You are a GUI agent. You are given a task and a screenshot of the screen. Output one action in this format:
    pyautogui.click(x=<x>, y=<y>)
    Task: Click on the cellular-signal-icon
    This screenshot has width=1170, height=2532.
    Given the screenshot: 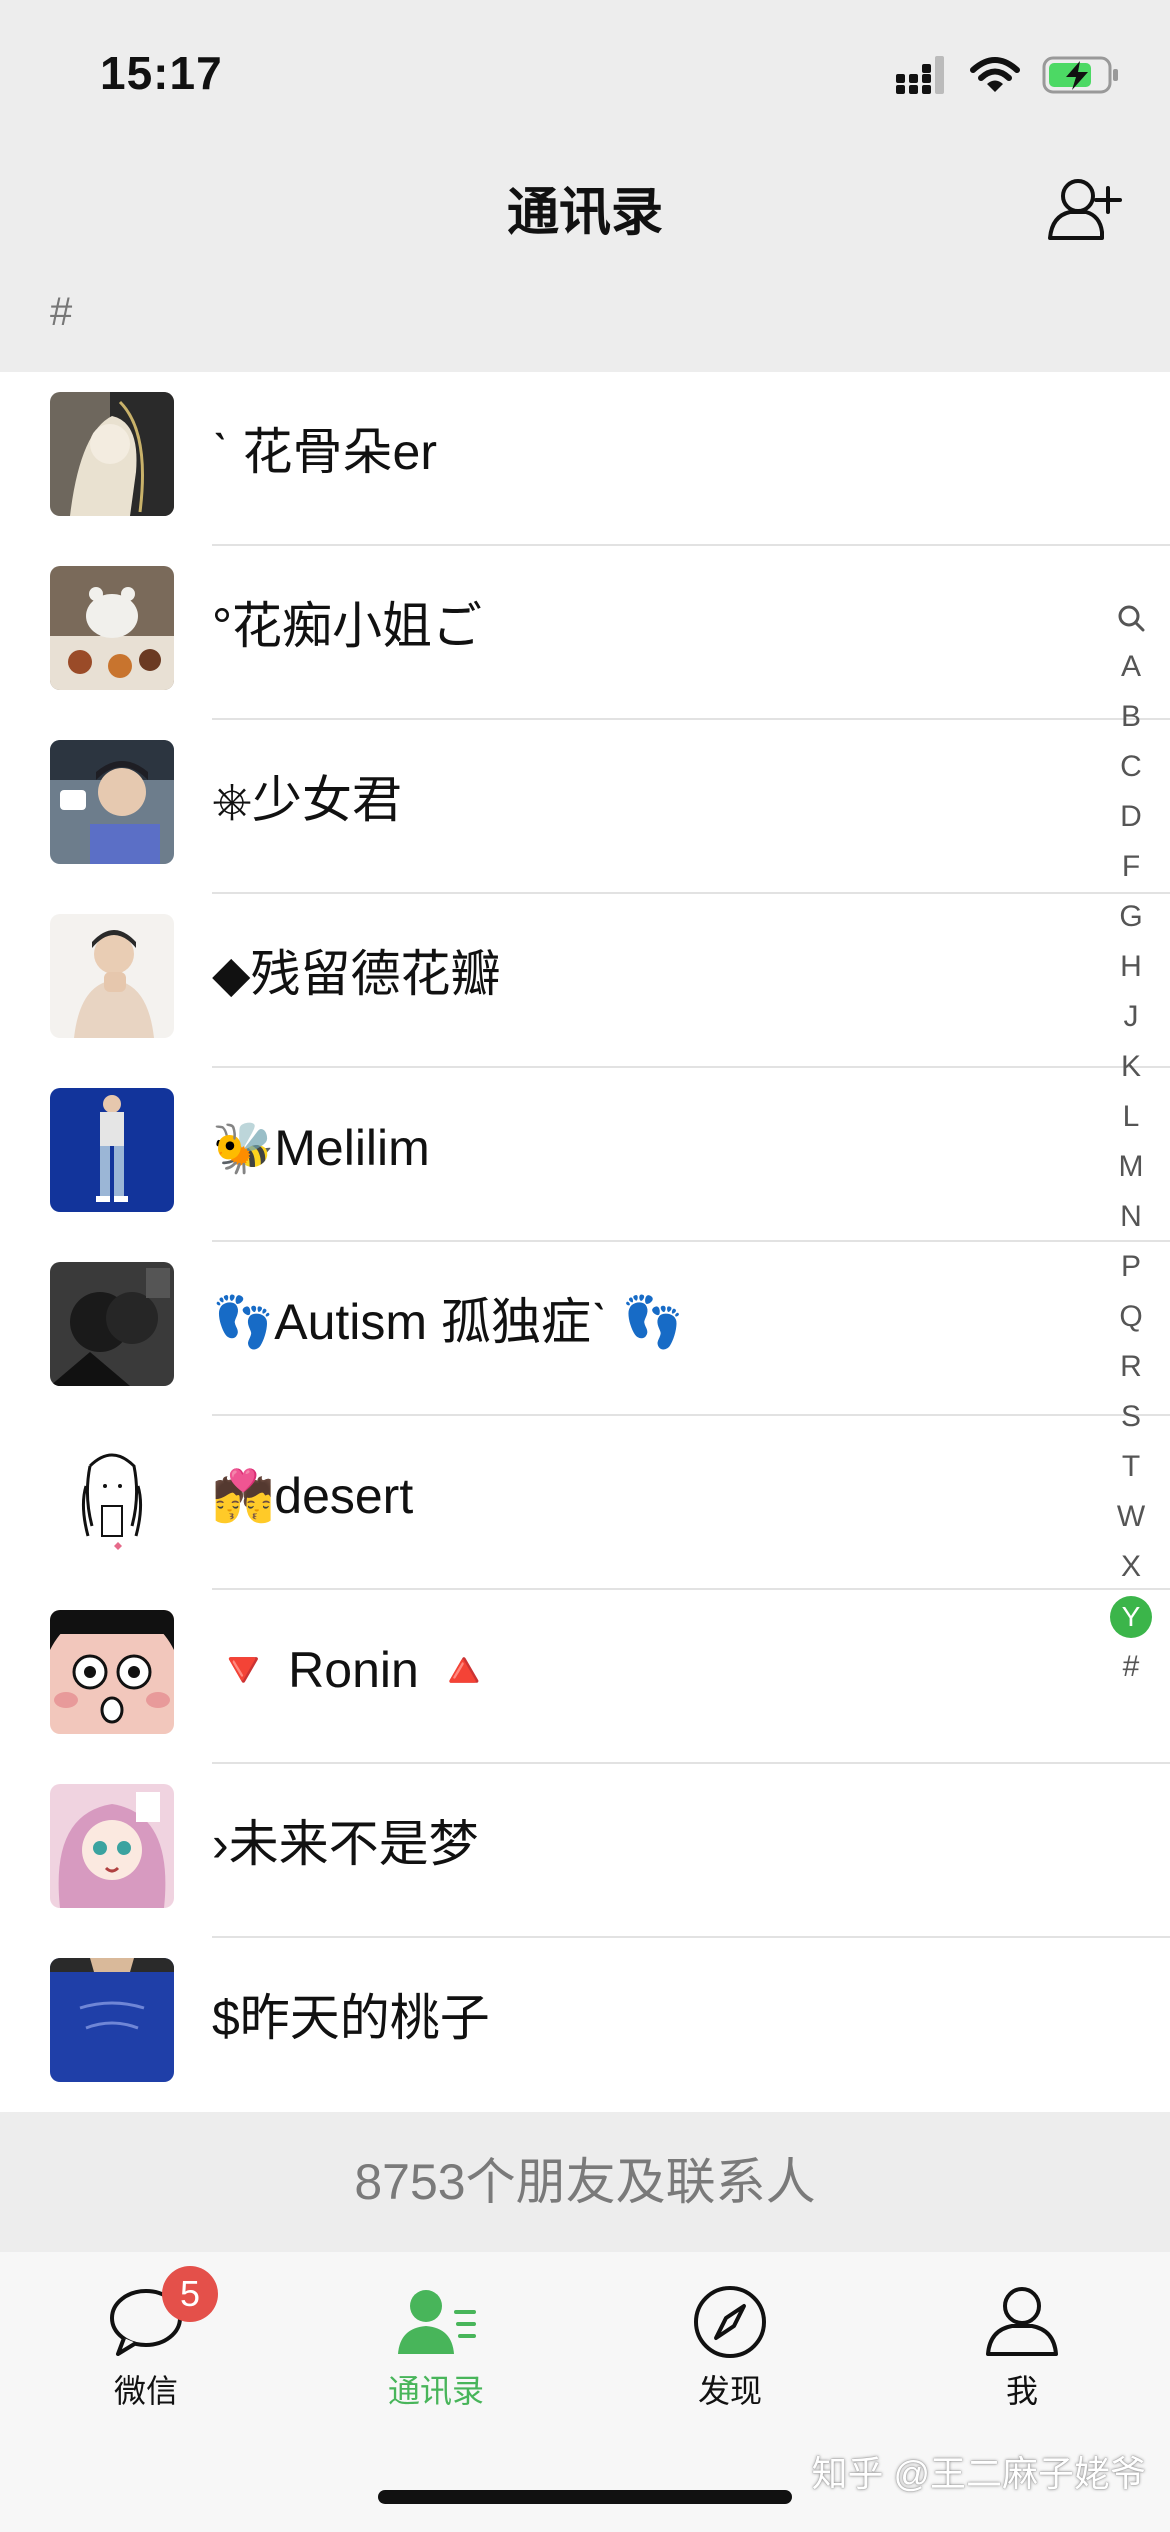 What is the action you would take?
    pyautogui.click(x=920, y=75)
    